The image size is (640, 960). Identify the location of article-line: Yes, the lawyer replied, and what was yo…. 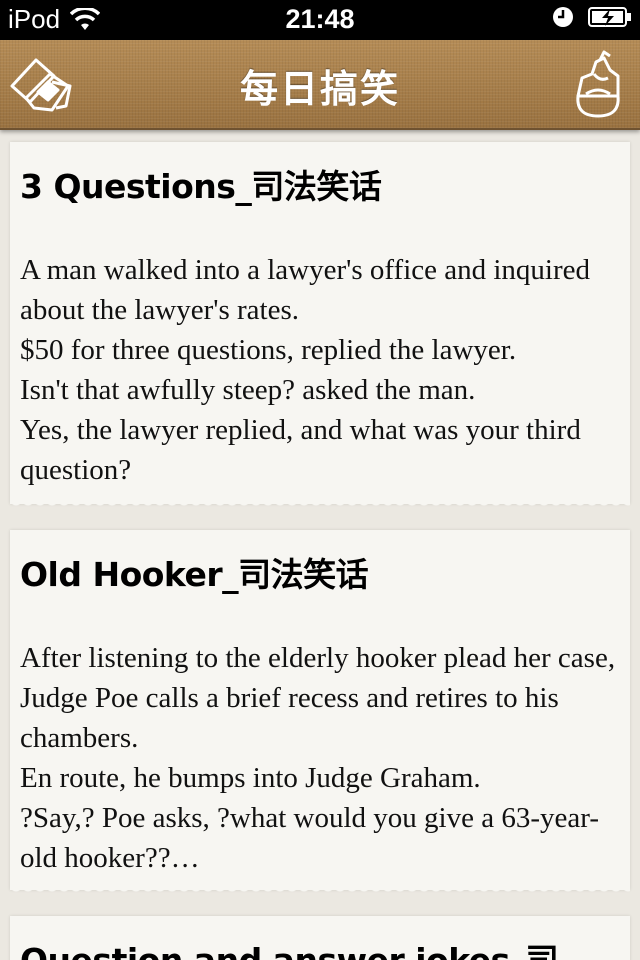
(300, 450).